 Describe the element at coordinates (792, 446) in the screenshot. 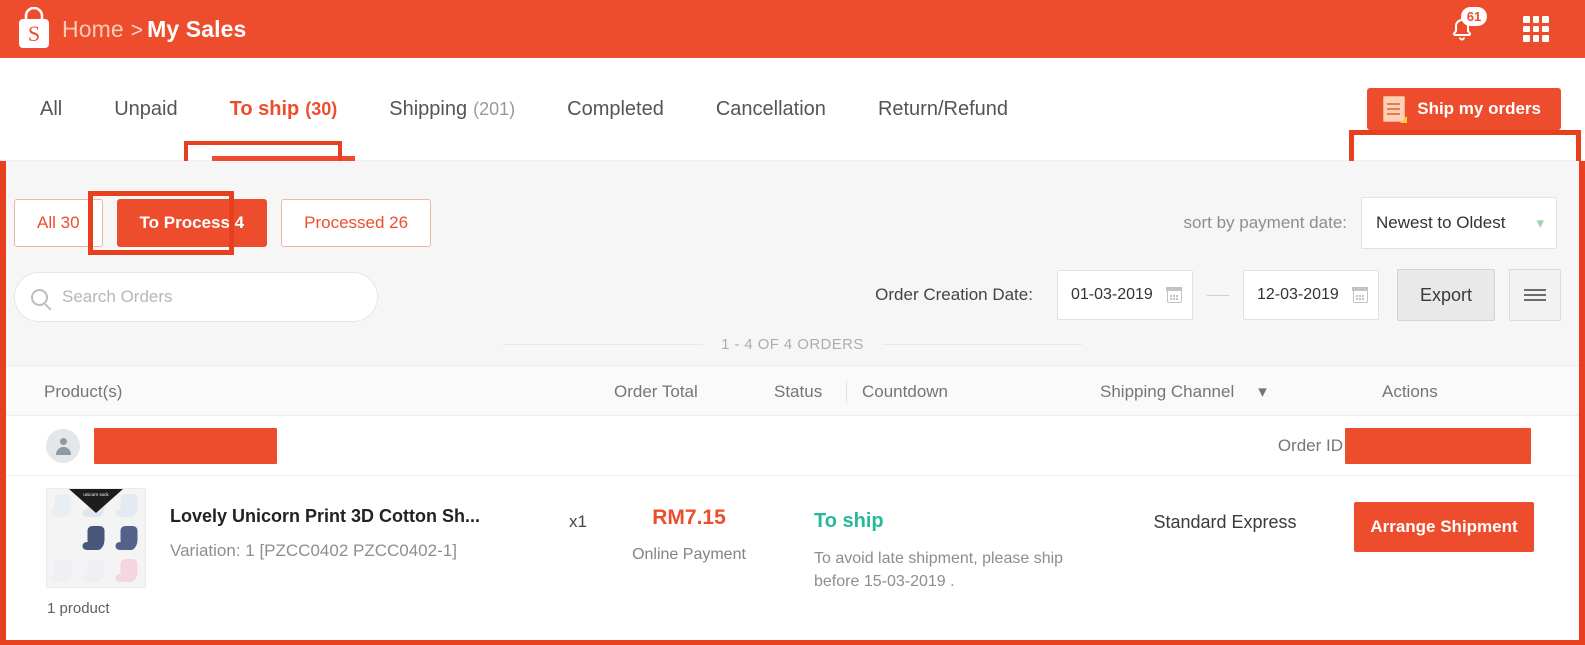

I see `order-buyer-row: Order ID` at that location.